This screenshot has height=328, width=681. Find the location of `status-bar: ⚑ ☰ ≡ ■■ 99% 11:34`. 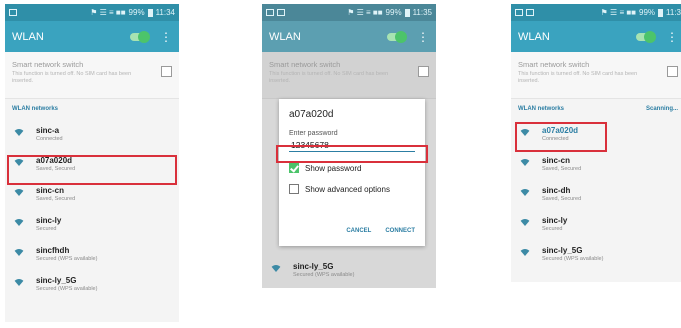

status-bar: ⚑ ☰ ≡ ■■ 99% 11:34 is located at coordinates (92, 12).